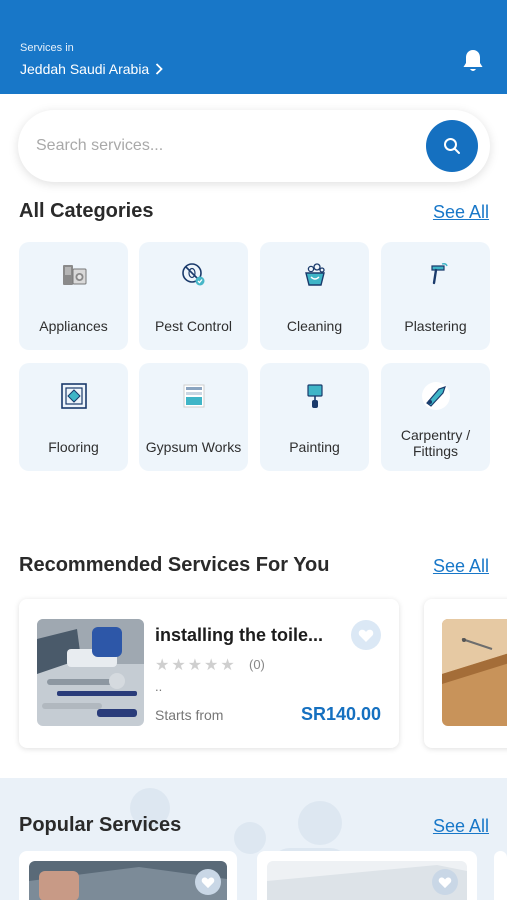 The image size is (507, 900). I want to click on category-appliances: Appliances, so click(73, 296).